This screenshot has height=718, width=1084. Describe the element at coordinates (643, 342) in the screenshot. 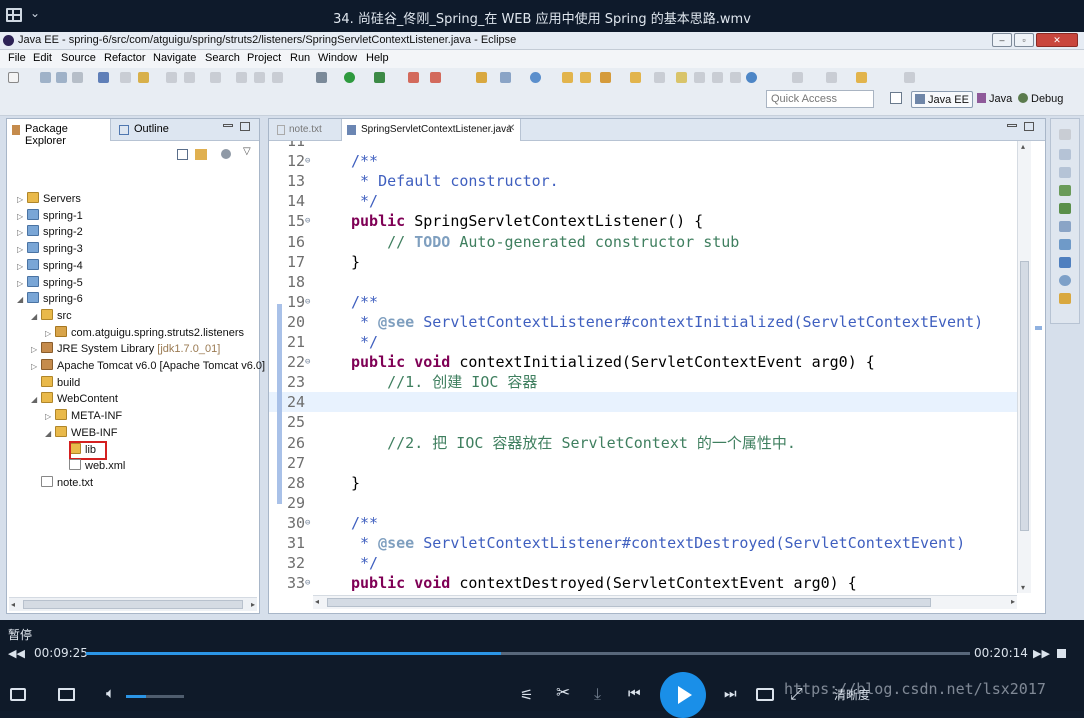

I see `code-line: 21 */` at that location.